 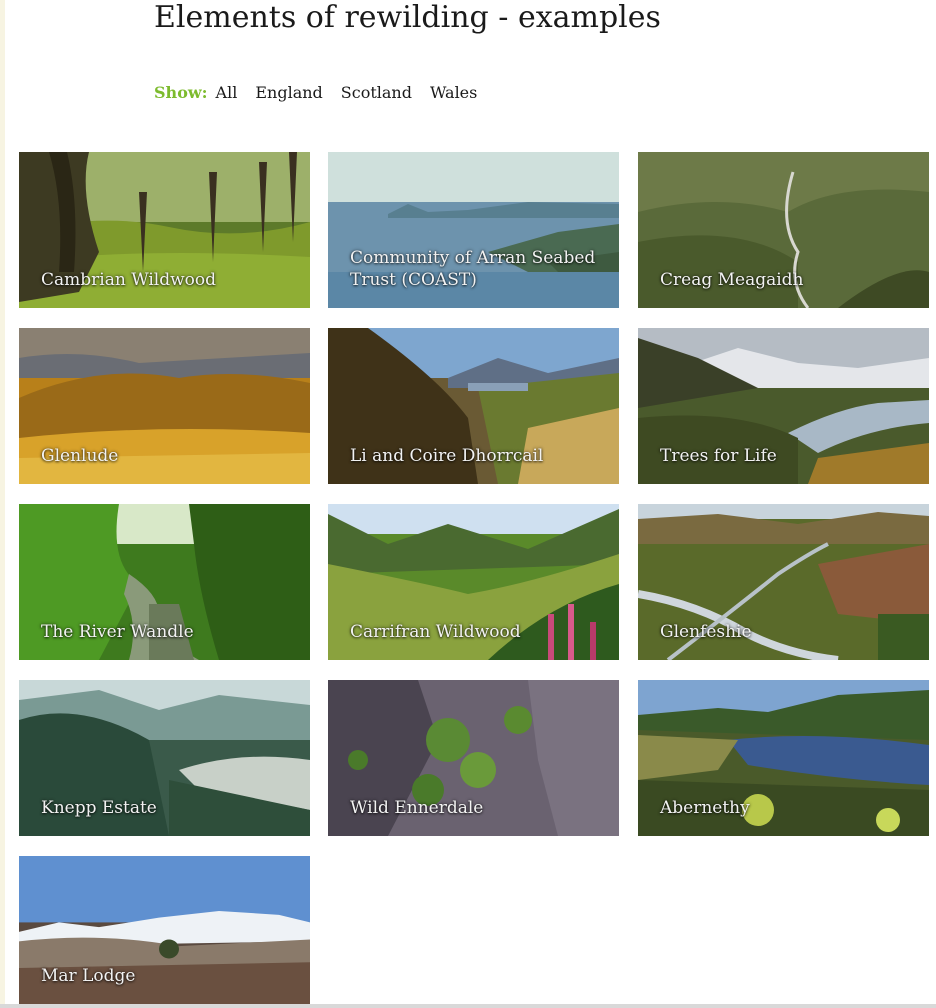 I want to click on tile-label: Glenfeshie, so click(x=706, y=632).